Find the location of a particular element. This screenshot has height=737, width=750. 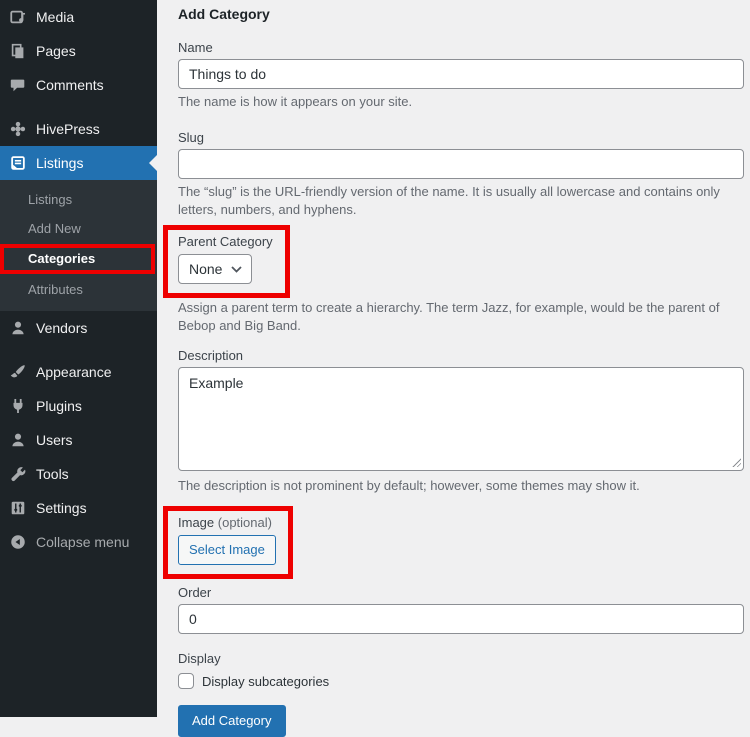

description-field: Example is located at coordinates (461, 419).